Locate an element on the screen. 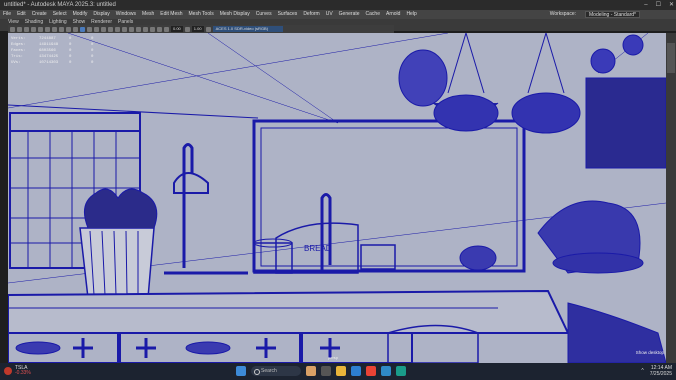 The width and height of the screenshot is (676, 380). hud-value: 10714303 is located at coordinates (49, 63).